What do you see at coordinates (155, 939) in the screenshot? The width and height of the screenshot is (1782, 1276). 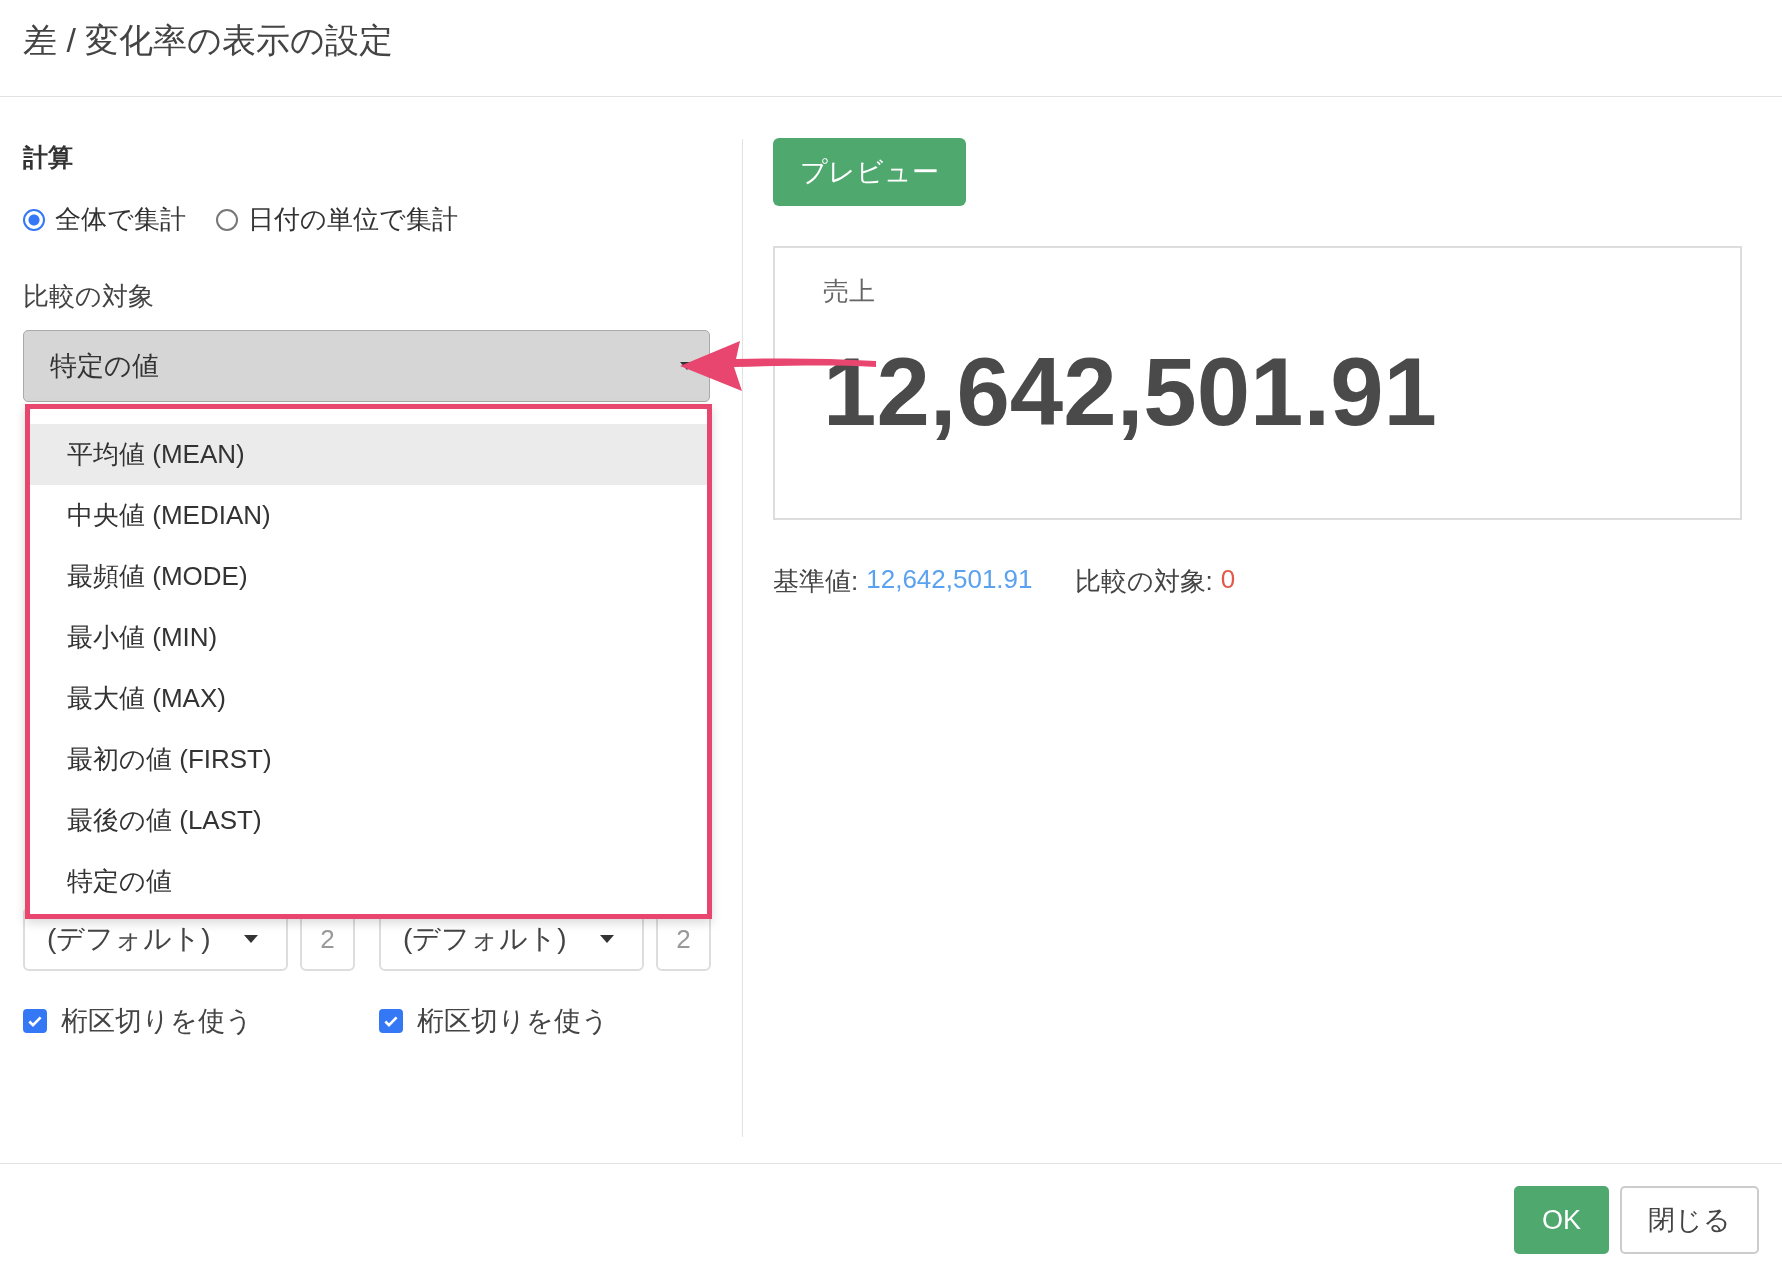 I see `format-select: (デフォルト)` at bounding box center [155, 939].